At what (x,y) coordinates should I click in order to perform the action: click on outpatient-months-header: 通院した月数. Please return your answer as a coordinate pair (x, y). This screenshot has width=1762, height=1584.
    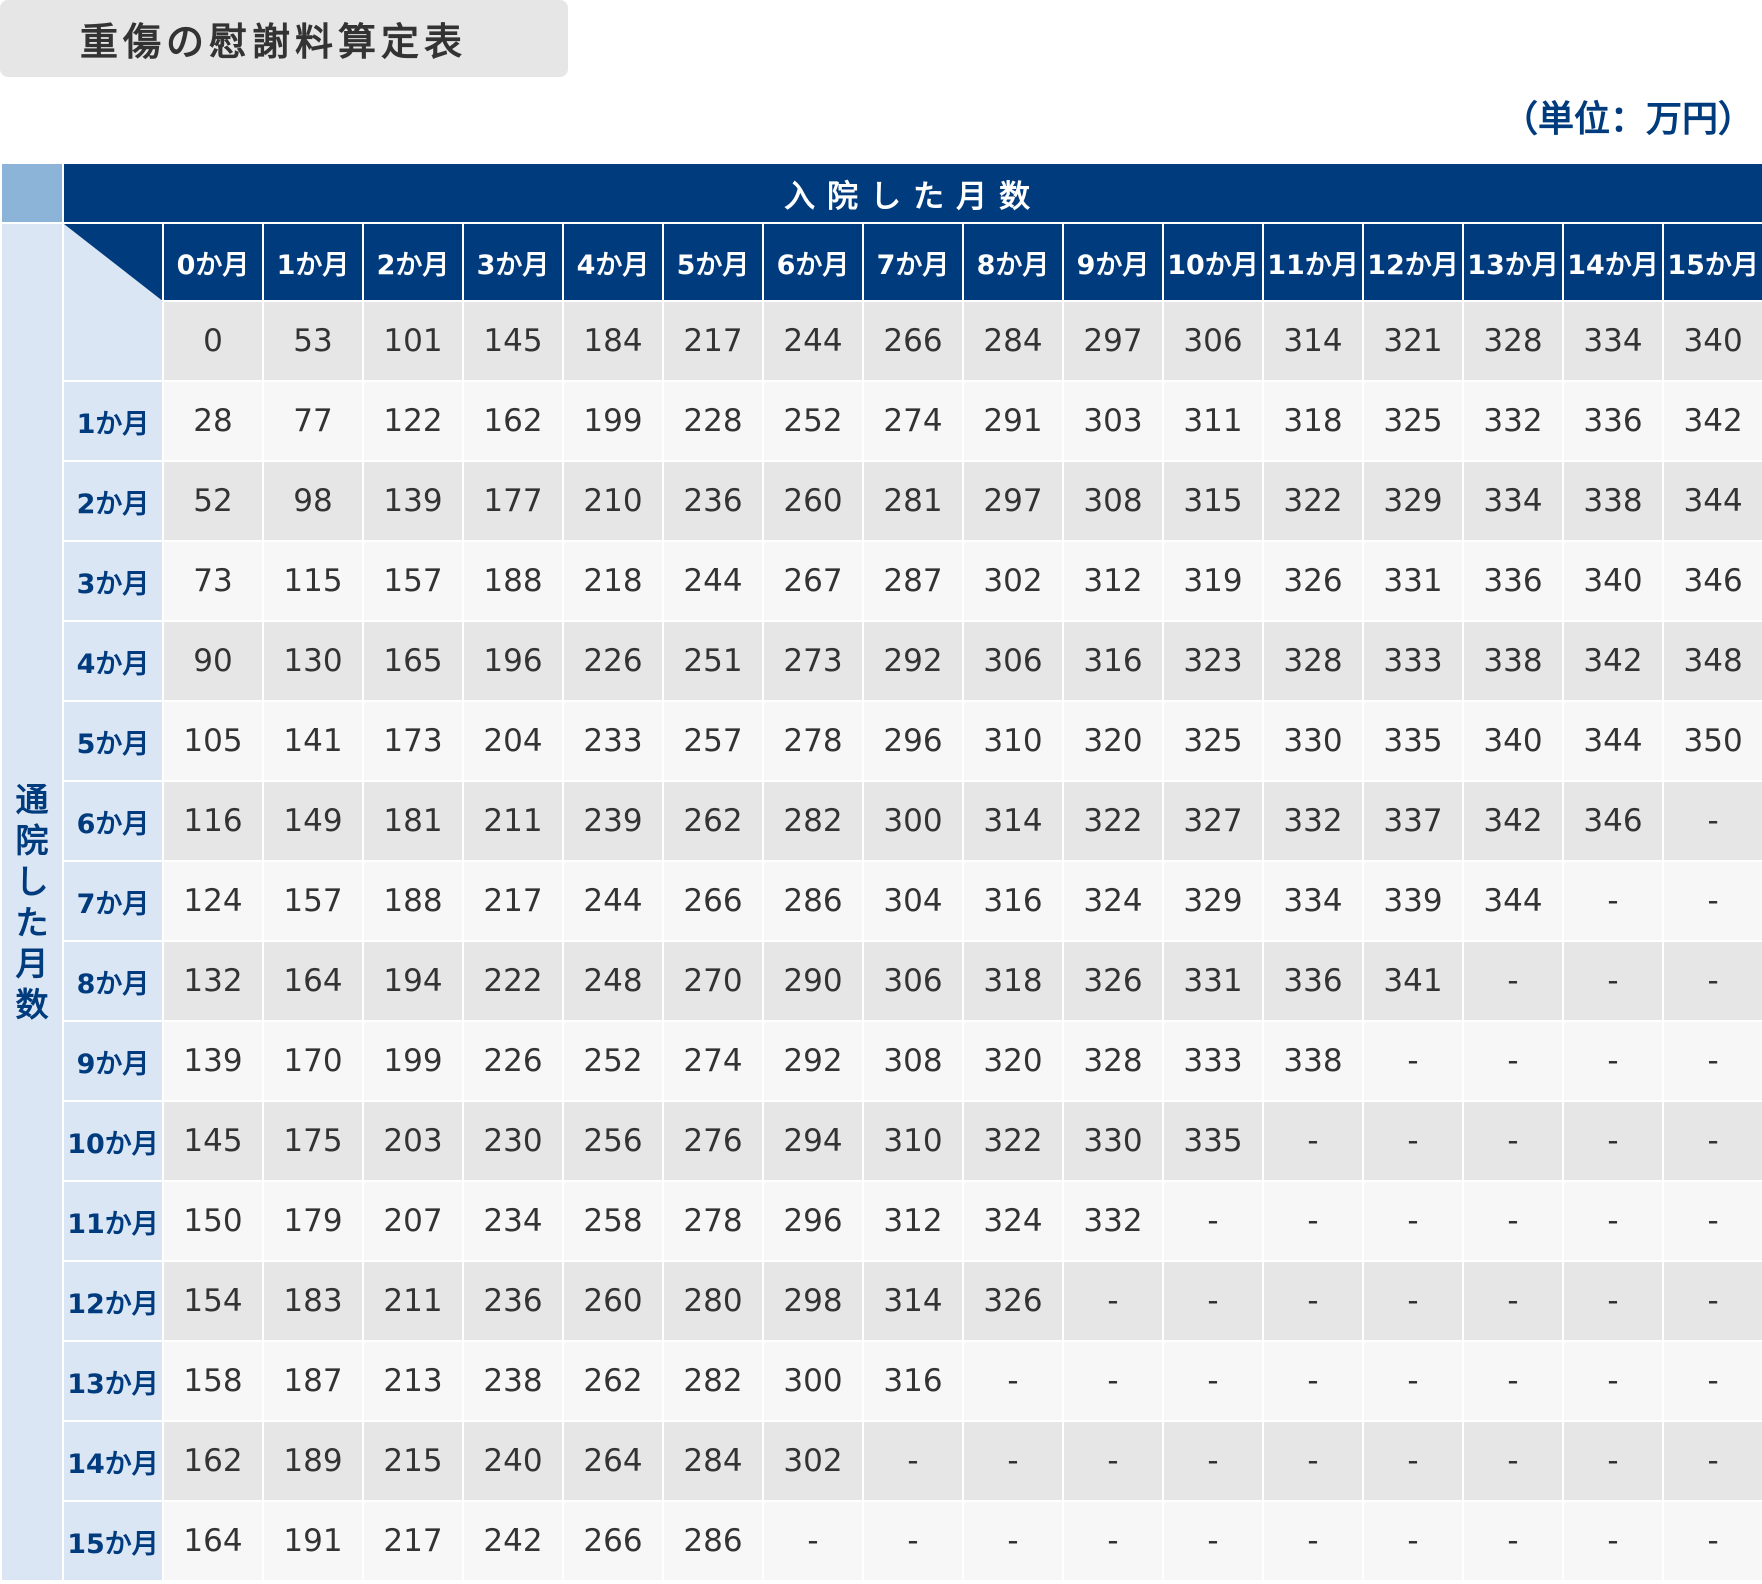
    Looking at the image, I should click on (32, 902).